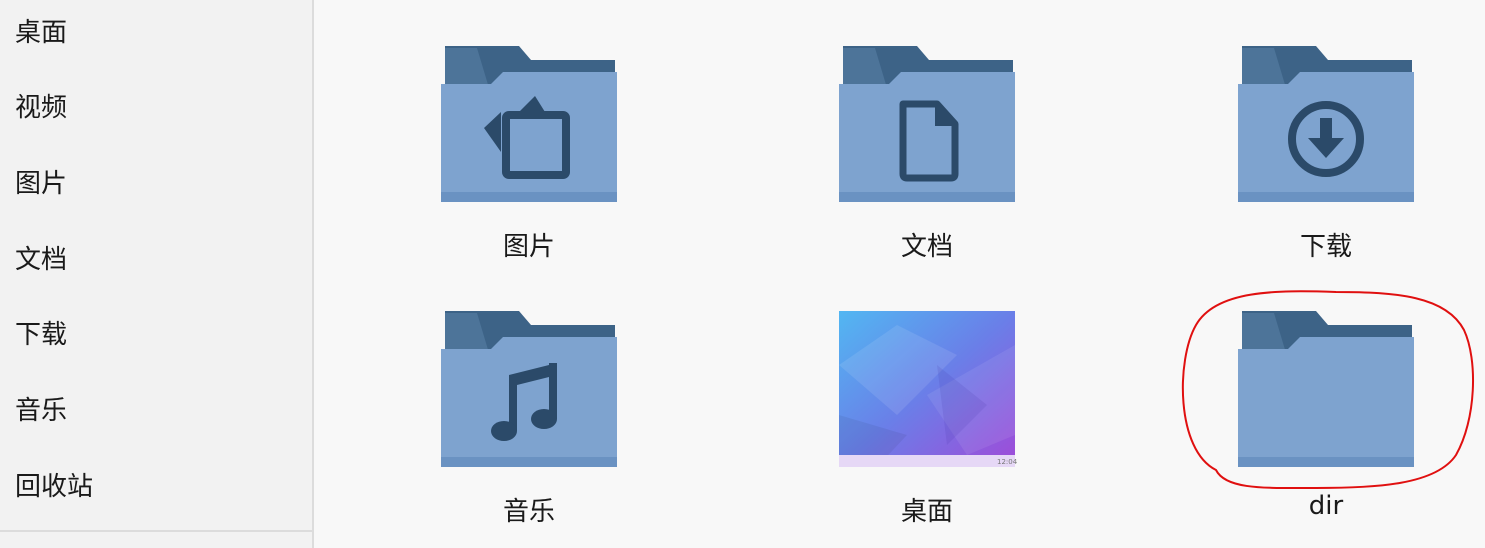  Describe the element at coordinates (928, 389) in the screenshot. I see `desktop-thumbnail-icon: 12:04` at that location.